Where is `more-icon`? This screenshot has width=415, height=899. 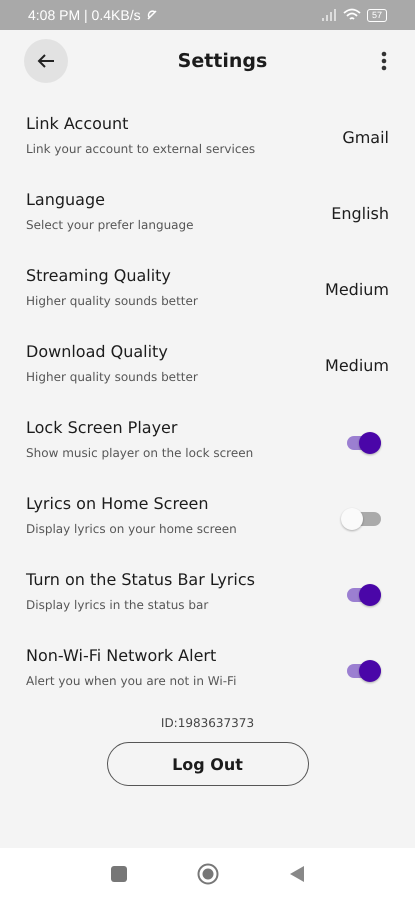 more-icon is located at coordinates (384, 61).